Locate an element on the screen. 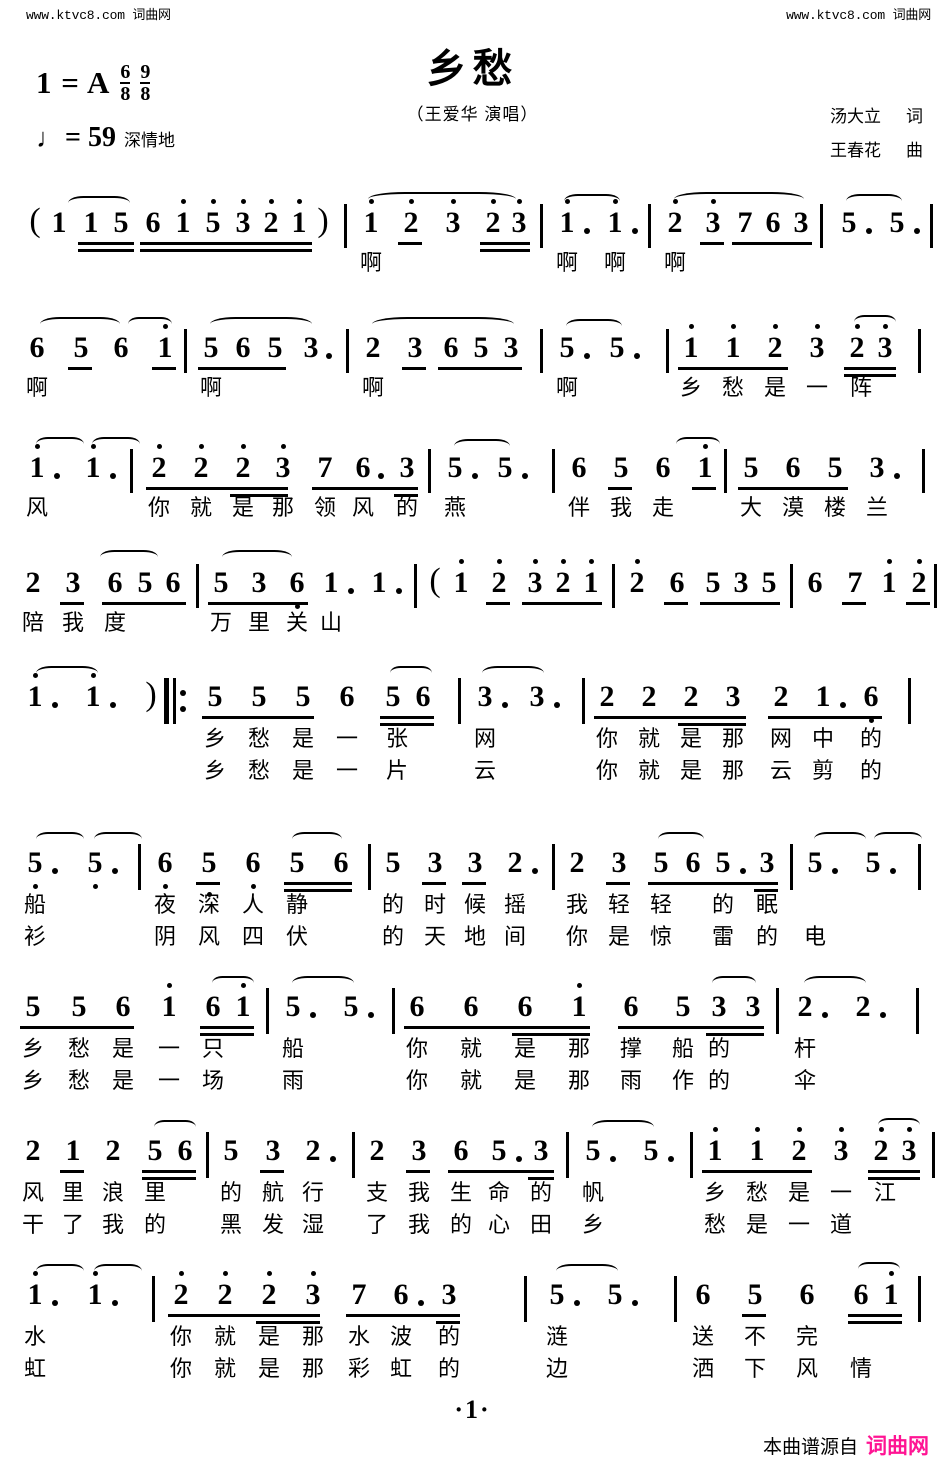  lyric: 片 is located at coordinates (396, 770).